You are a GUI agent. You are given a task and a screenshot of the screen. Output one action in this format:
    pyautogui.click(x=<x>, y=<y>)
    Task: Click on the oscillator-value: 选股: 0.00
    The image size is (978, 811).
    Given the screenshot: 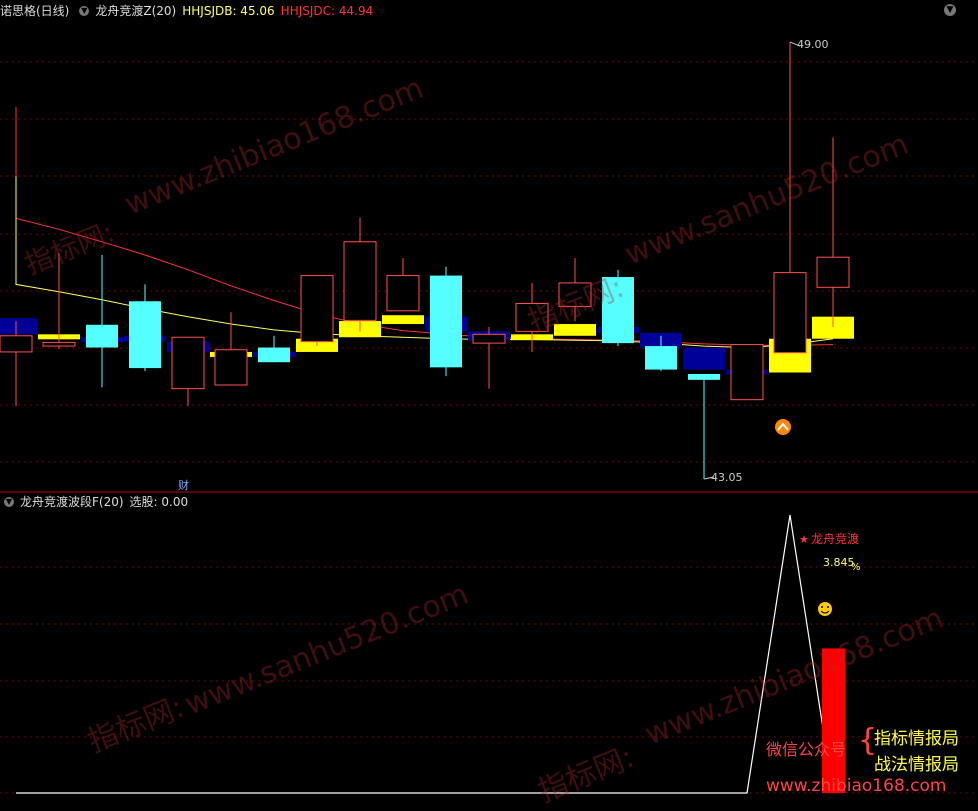 What is the action you would take?
    pyautogui.click(x=159, y=502)
    